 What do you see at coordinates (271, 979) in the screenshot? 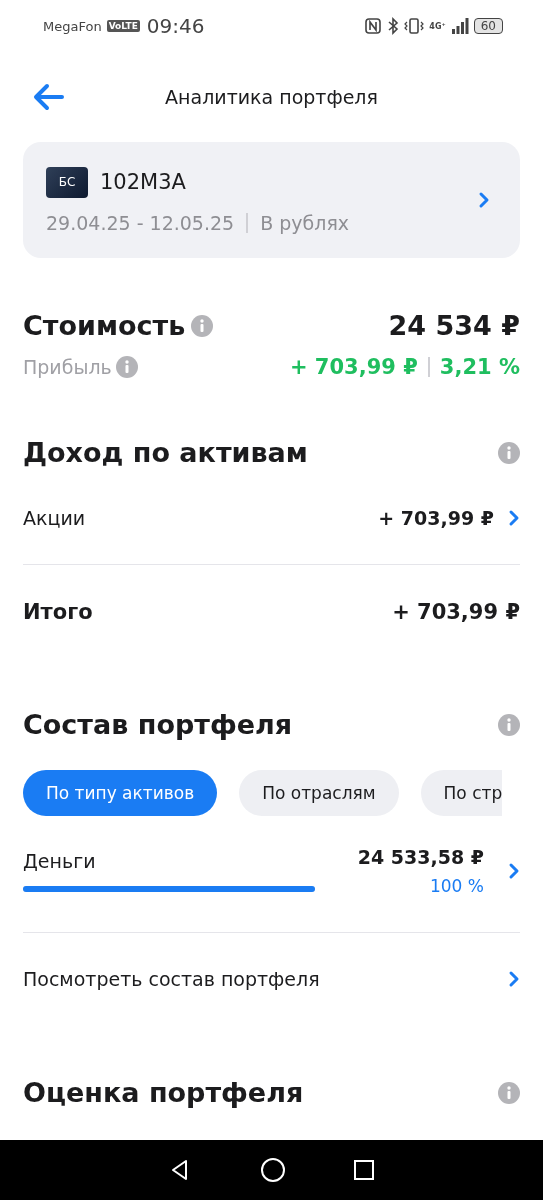
I see `view-composition-link: Посмотреть состав портфеля` at bounding box center [271, 979].